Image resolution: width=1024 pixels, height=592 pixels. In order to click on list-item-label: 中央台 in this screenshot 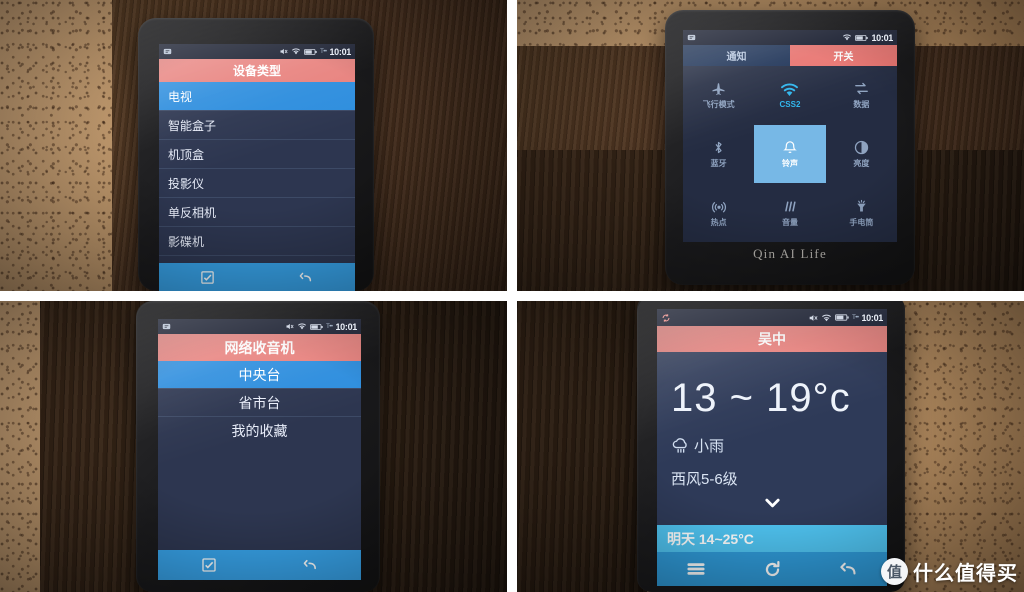, I will do `click(259, 374)`.